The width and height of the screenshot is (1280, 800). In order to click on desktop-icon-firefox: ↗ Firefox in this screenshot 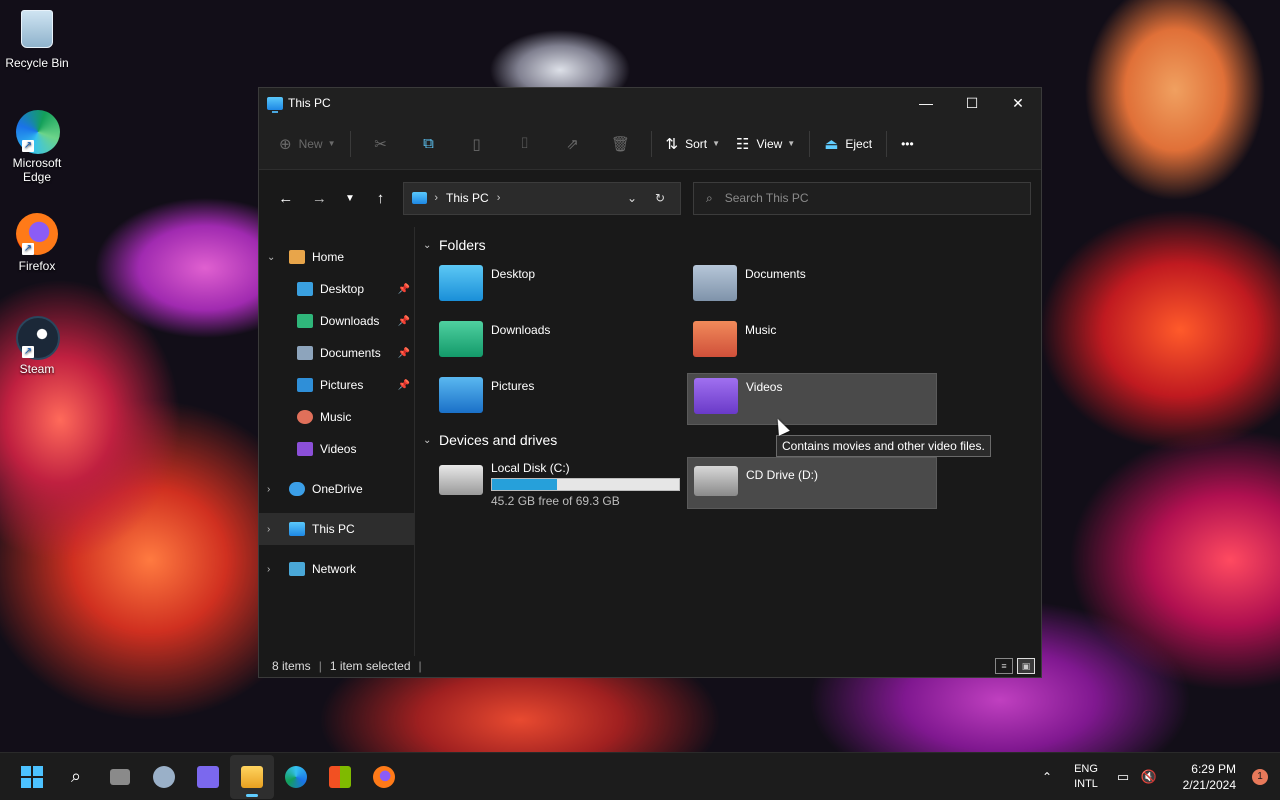, I will do `click(37, 243)`.